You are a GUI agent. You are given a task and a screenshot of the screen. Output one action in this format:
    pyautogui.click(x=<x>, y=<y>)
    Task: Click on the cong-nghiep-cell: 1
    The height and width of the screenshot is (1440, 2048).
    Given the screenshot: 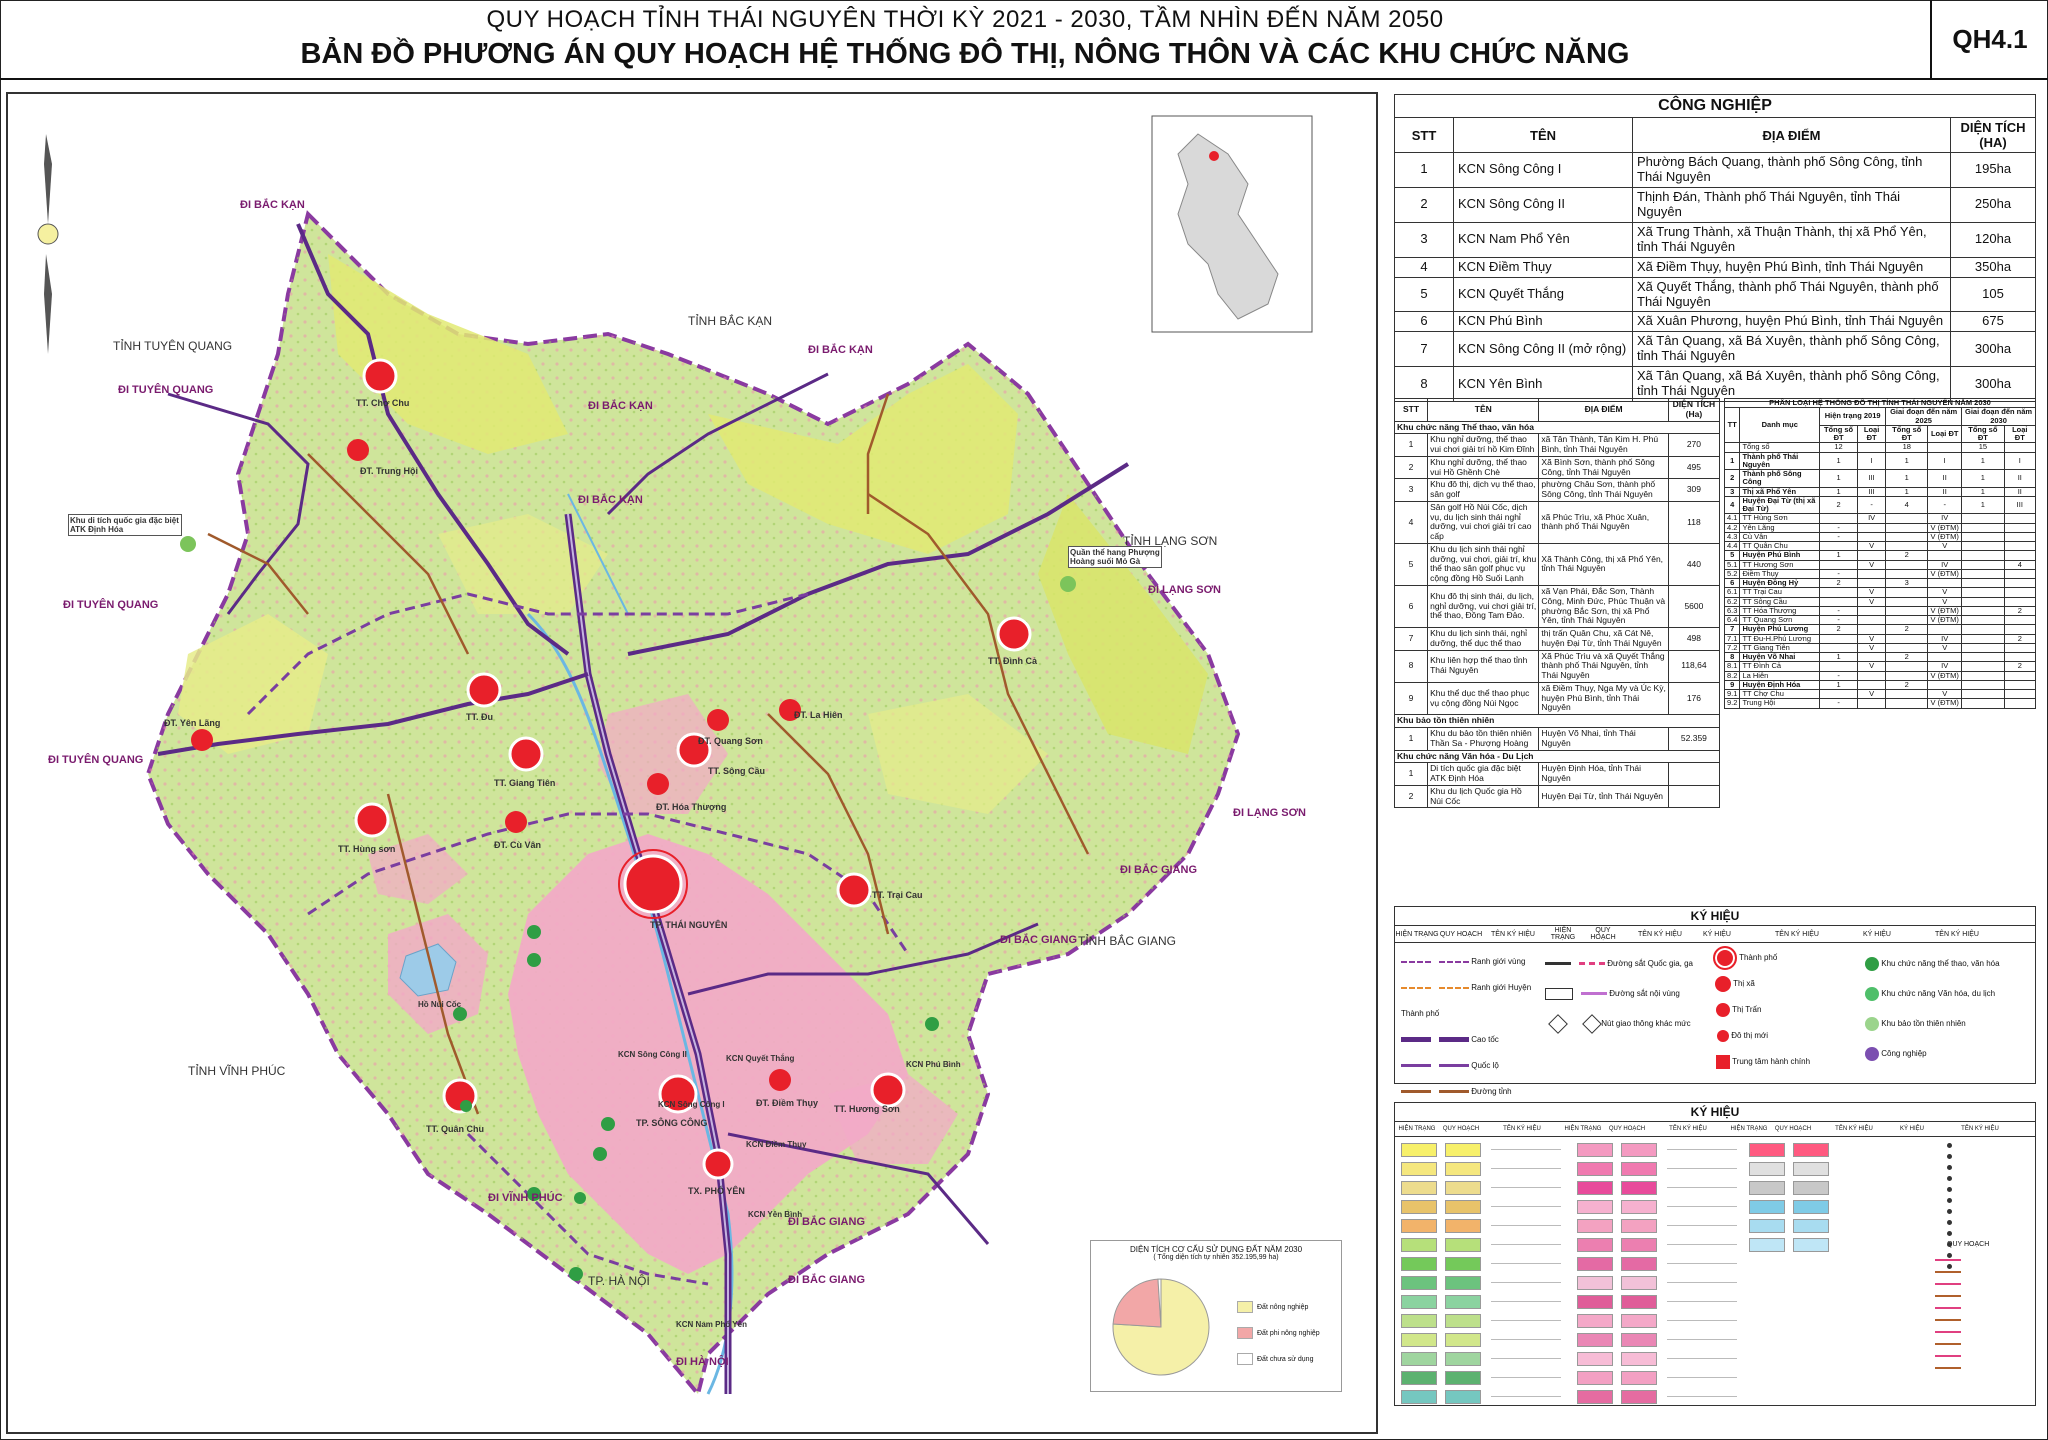 What is the action you would take?
    pyautogui.click(x=1424, y=170)
    